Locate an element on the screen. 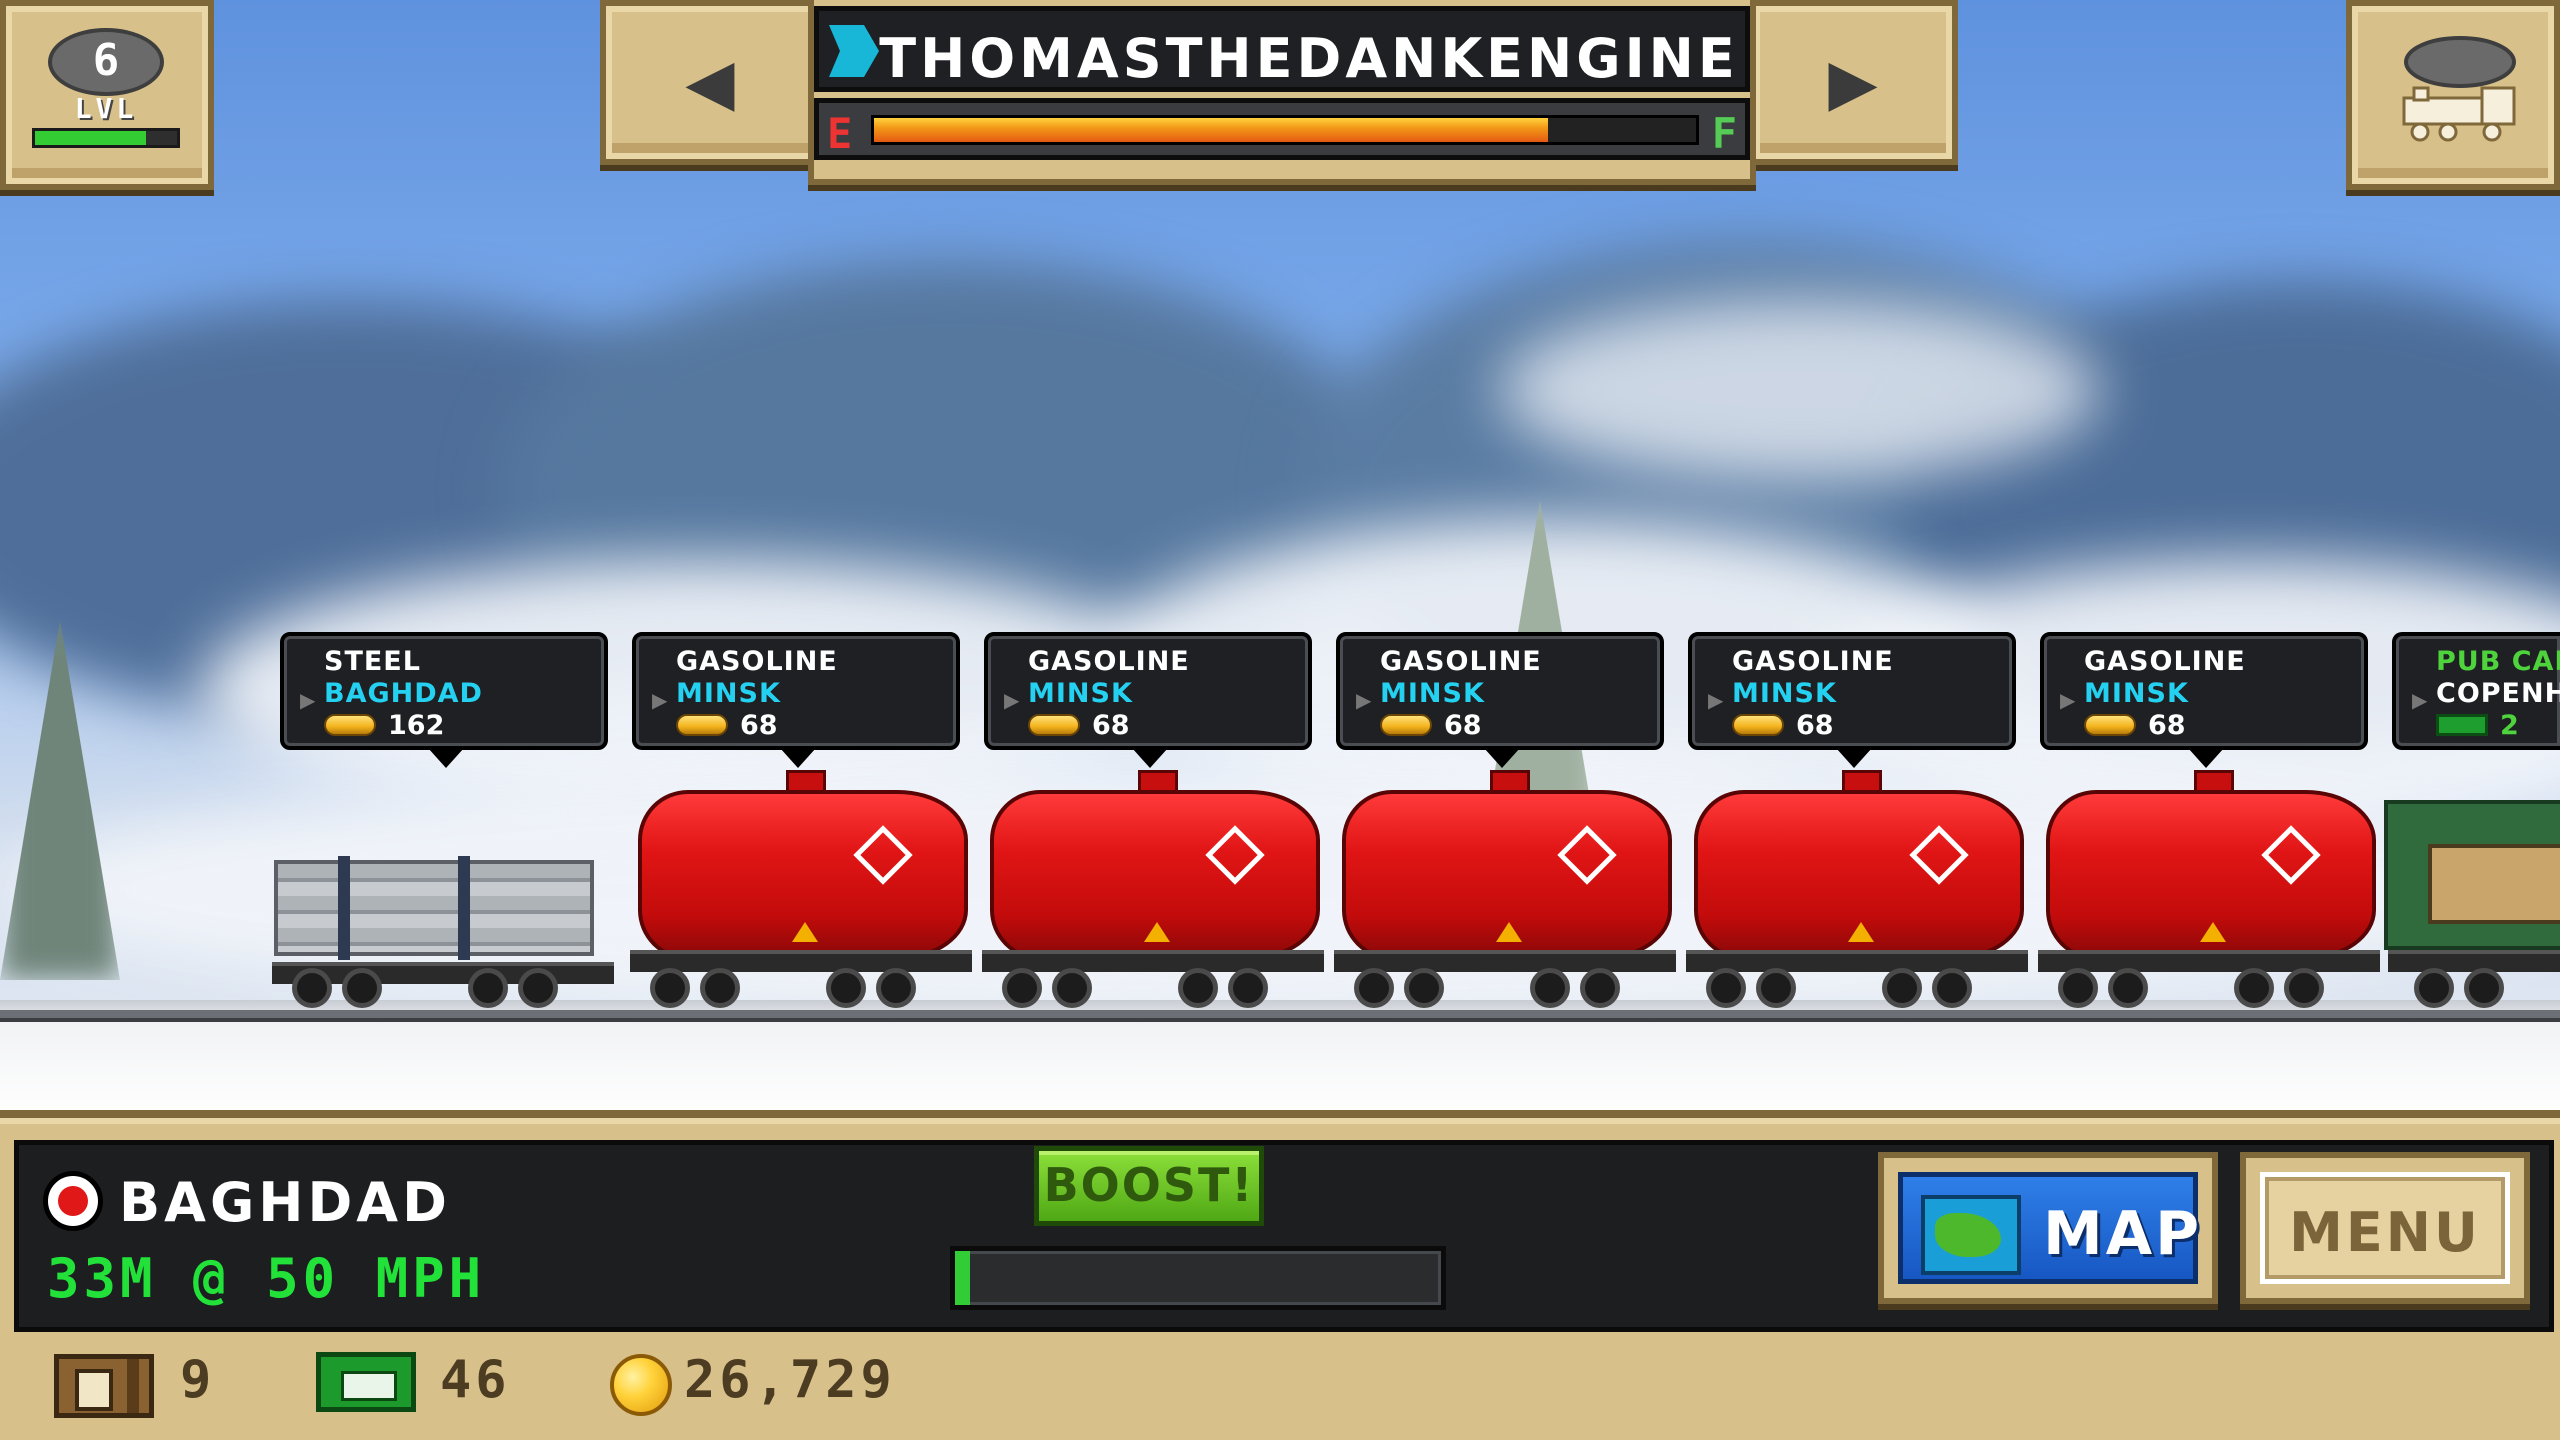 The height and width of the screenshot is (1440, 2560). cargo-label: PUB CAR ▶ COPENHA 2 is located at coordinates (2476, 691).